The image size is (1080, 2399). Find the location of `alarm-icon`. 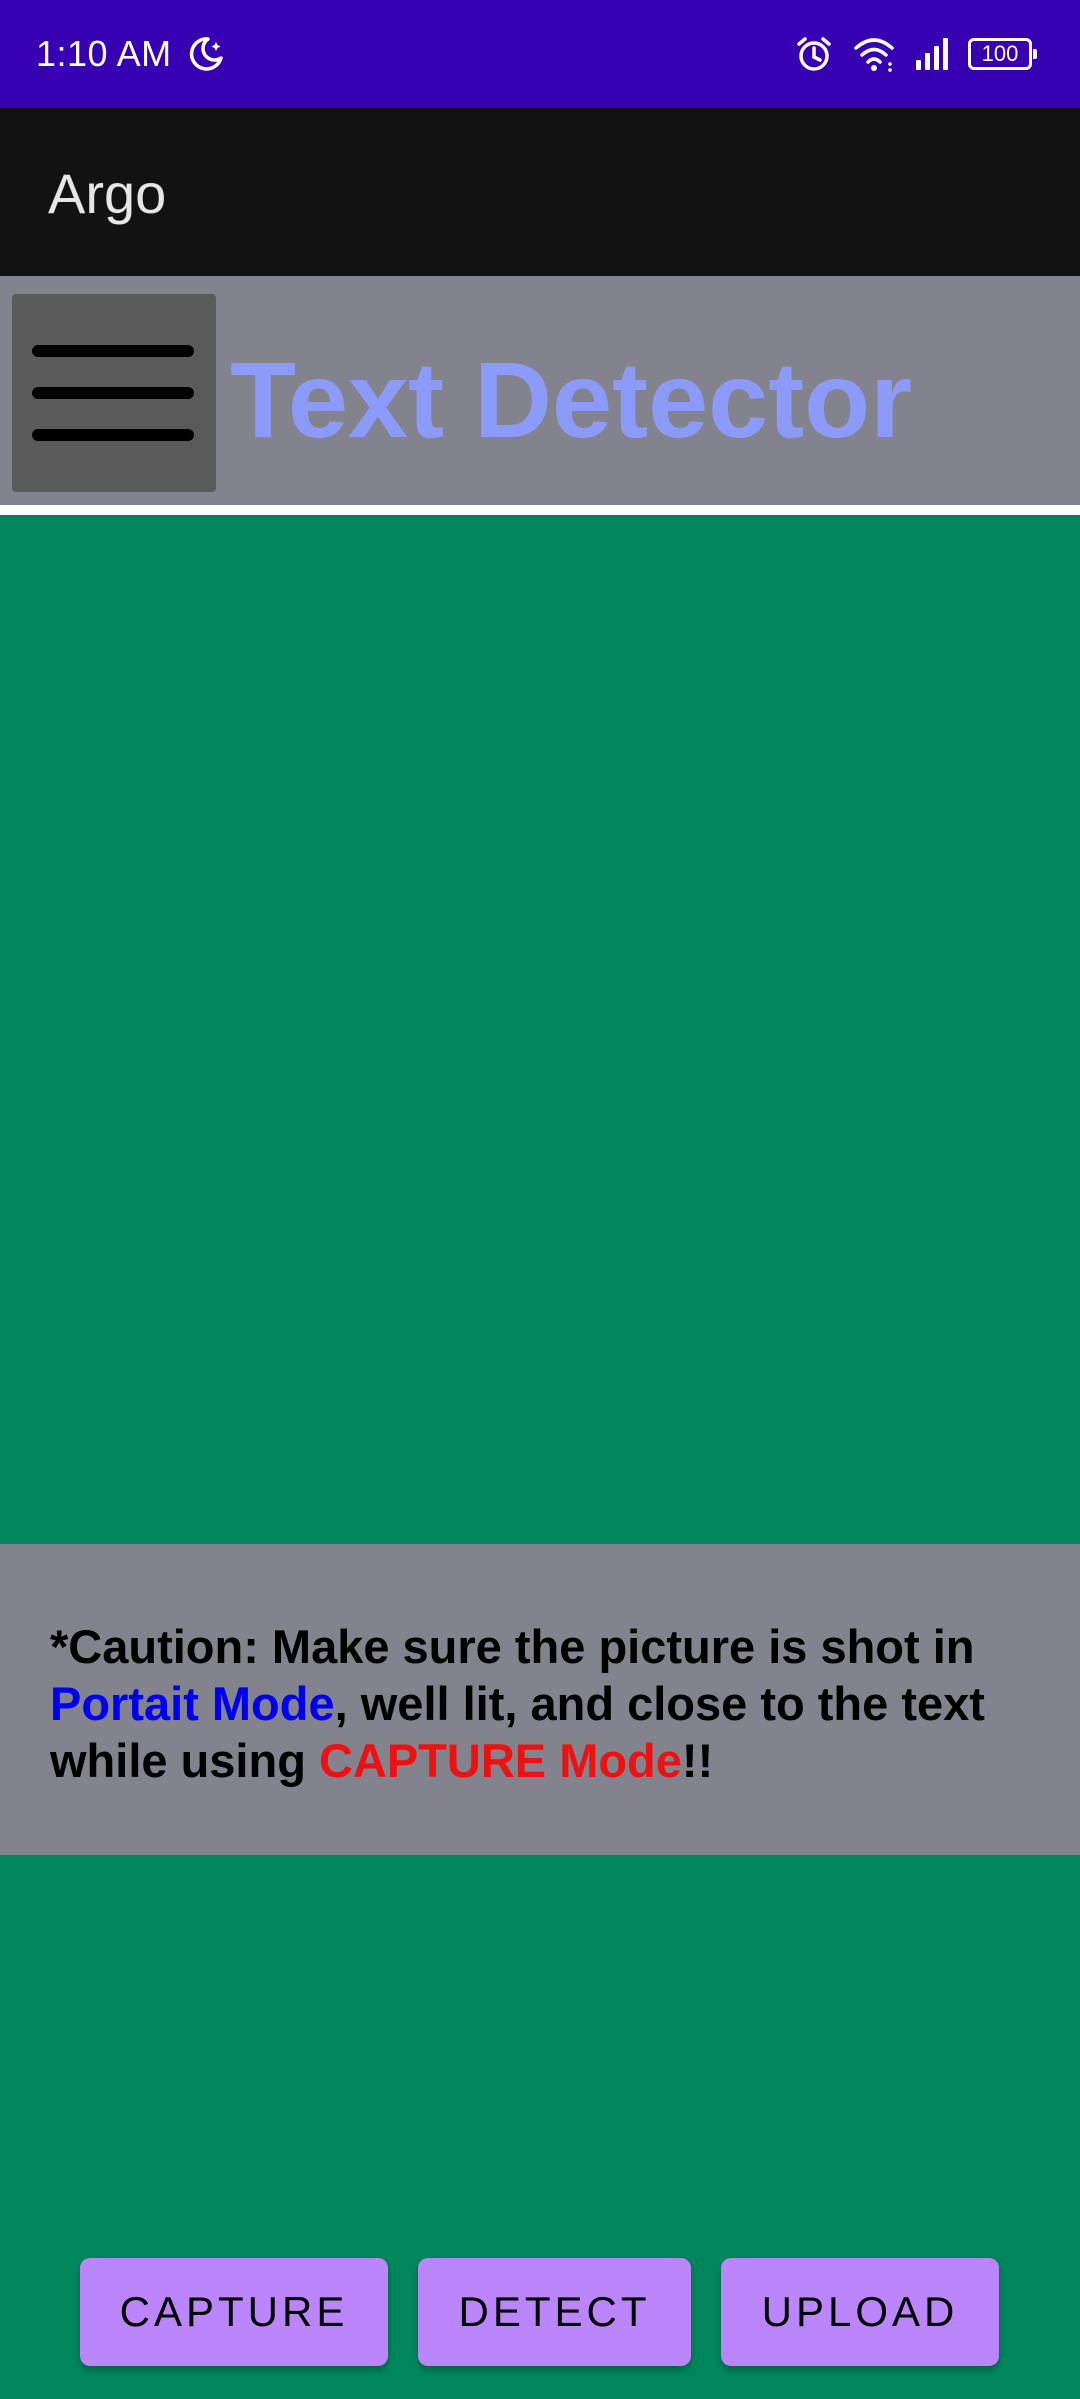

alarm-icon is located at coordinates (814, 54).